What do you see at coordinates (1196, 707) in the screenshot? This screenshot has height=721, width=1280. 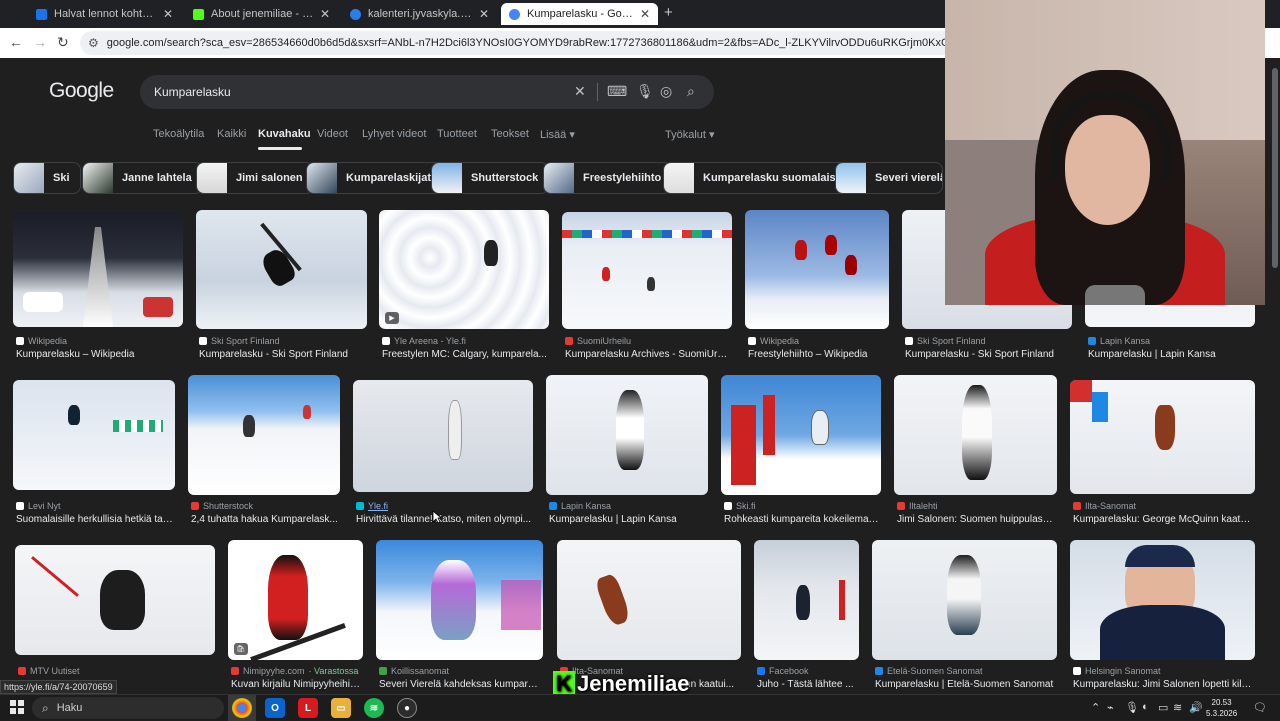 I see `volume-icon: 🔊` at bounding box center [1196, 707].